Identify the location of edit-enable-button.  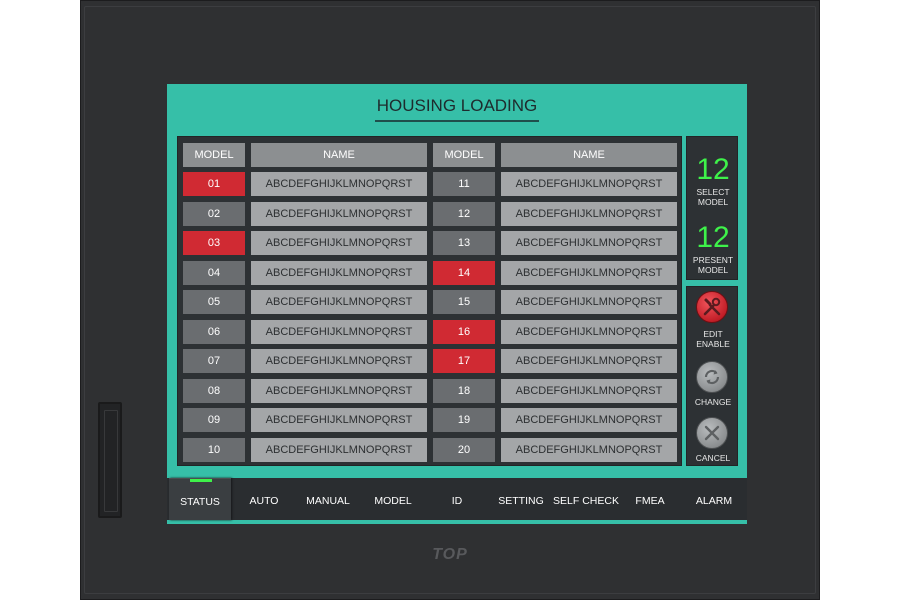
(712, 307).